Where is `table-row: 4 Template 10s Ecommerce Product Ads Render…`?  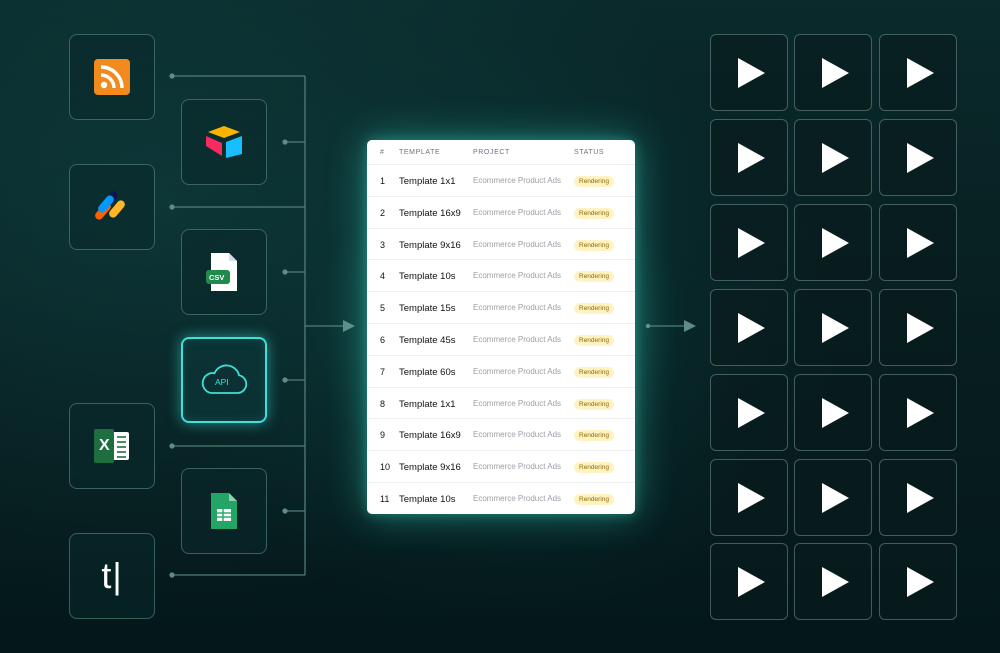
table-row: 4 Template 10s Ecommerce Product Ads Render… is located at coordinates (501, 275).